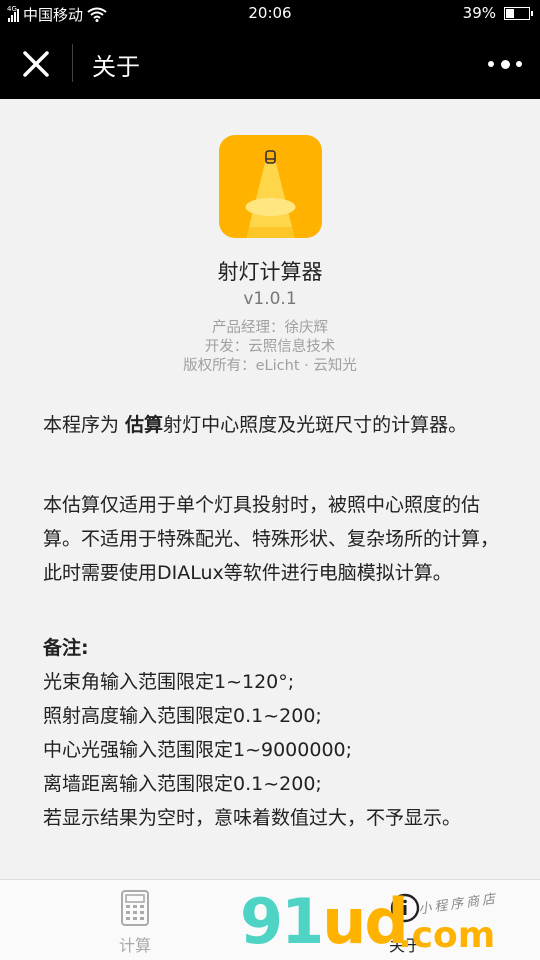  What do you see at coordinates (169, 682) in the screenshot?
I see `note-item: 光束角输入范围限定1~120°;` at bounding box center [169, 682].